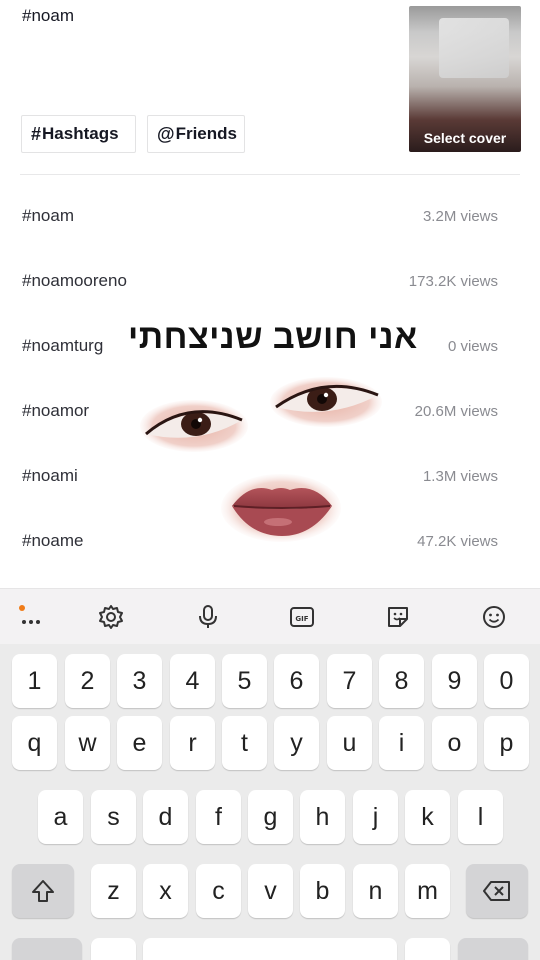  Describe the element at coordinates (401, 743) in the screenshot. I see `key-i: i` at that location.